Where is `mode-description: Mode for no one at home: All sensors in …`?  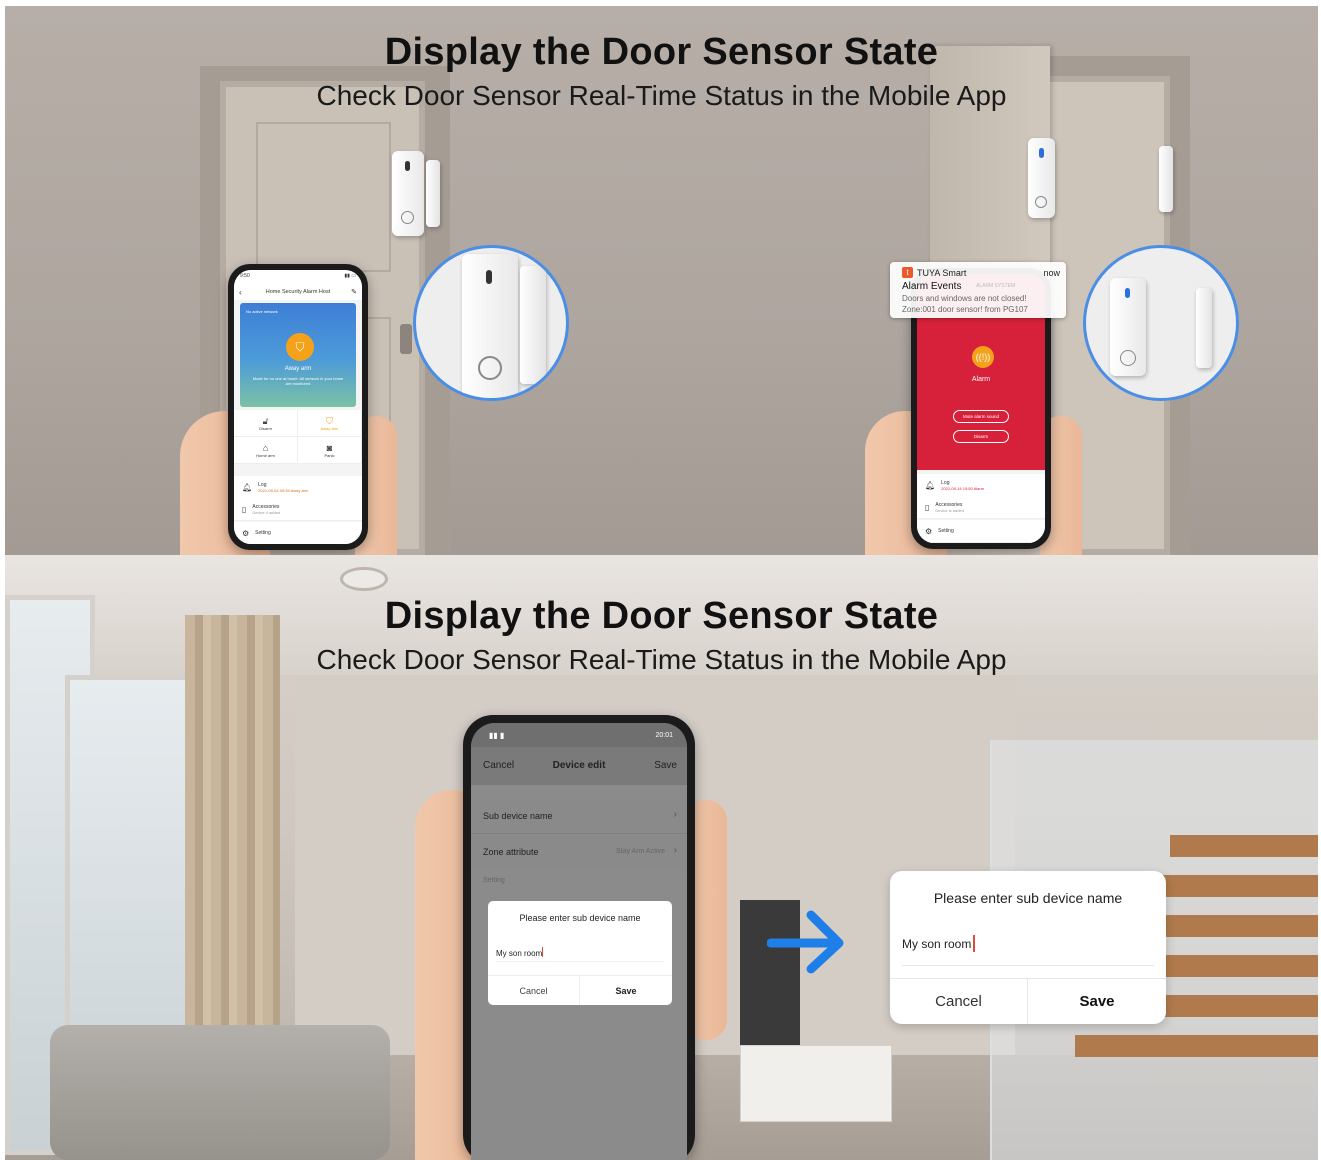 mode-description: Mode for no one at home: All sensors in … is located at coordinates (298, 381).